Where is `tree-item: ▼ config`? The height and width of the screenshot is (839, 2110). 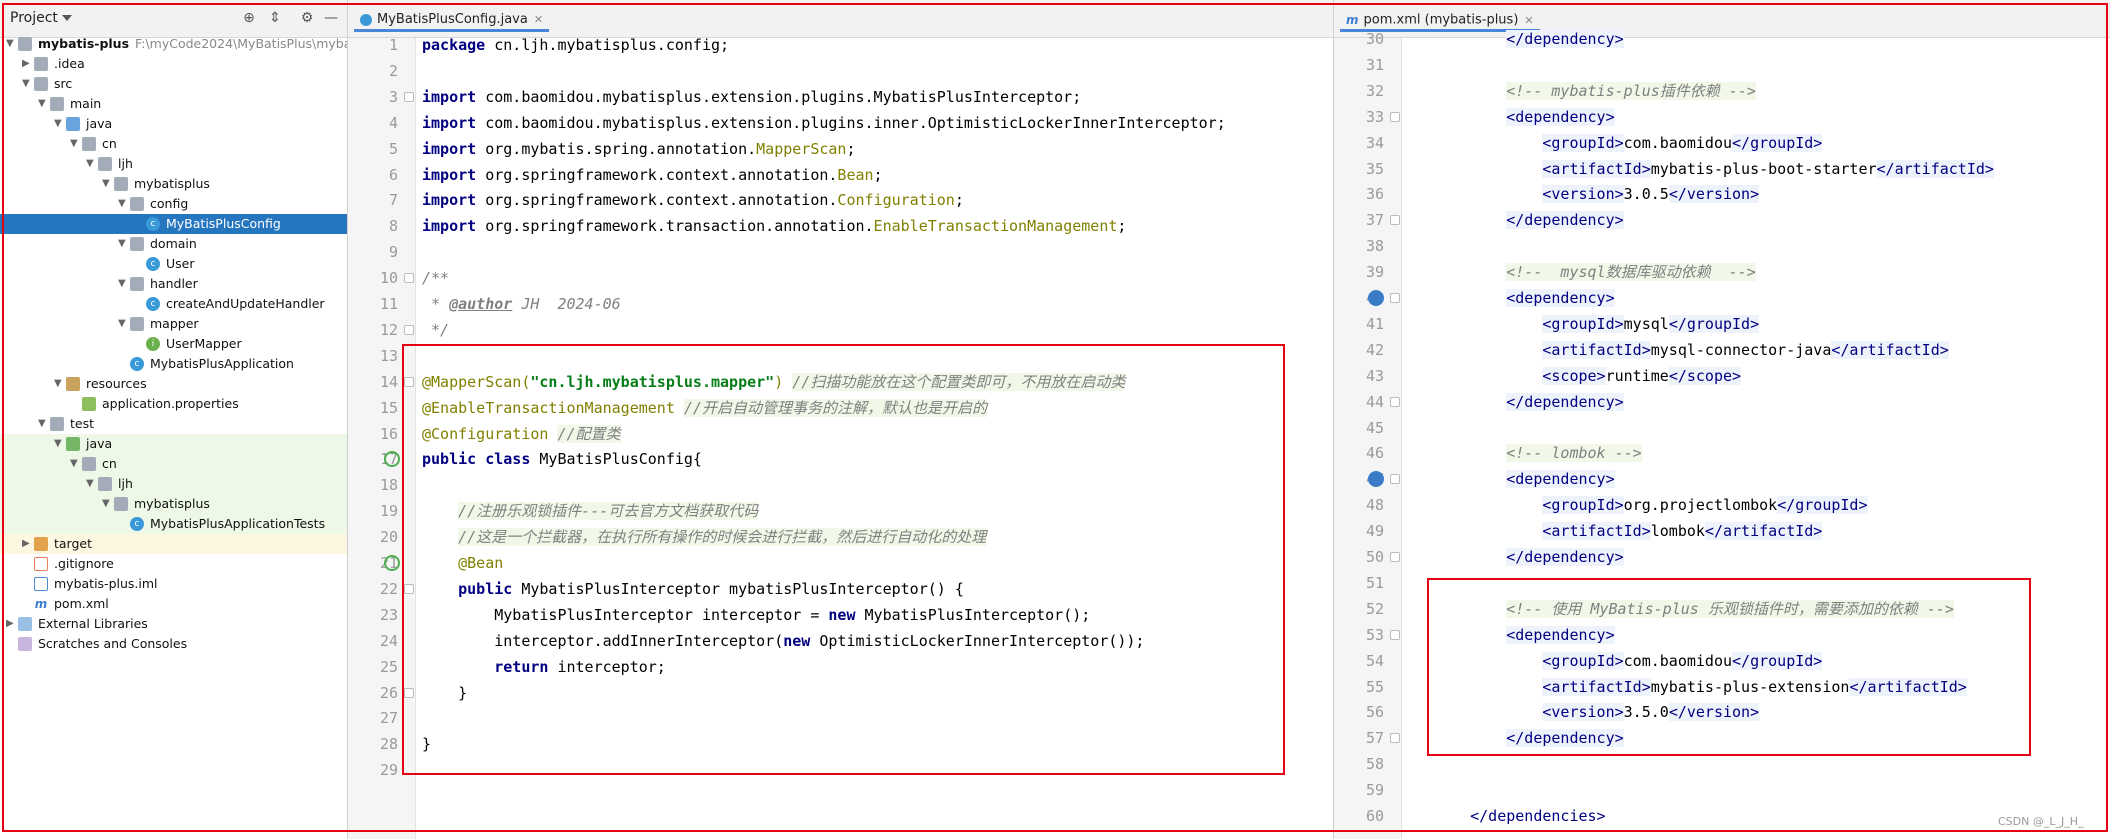
tree-item: ▼ config is located at coordinates (173, 204).